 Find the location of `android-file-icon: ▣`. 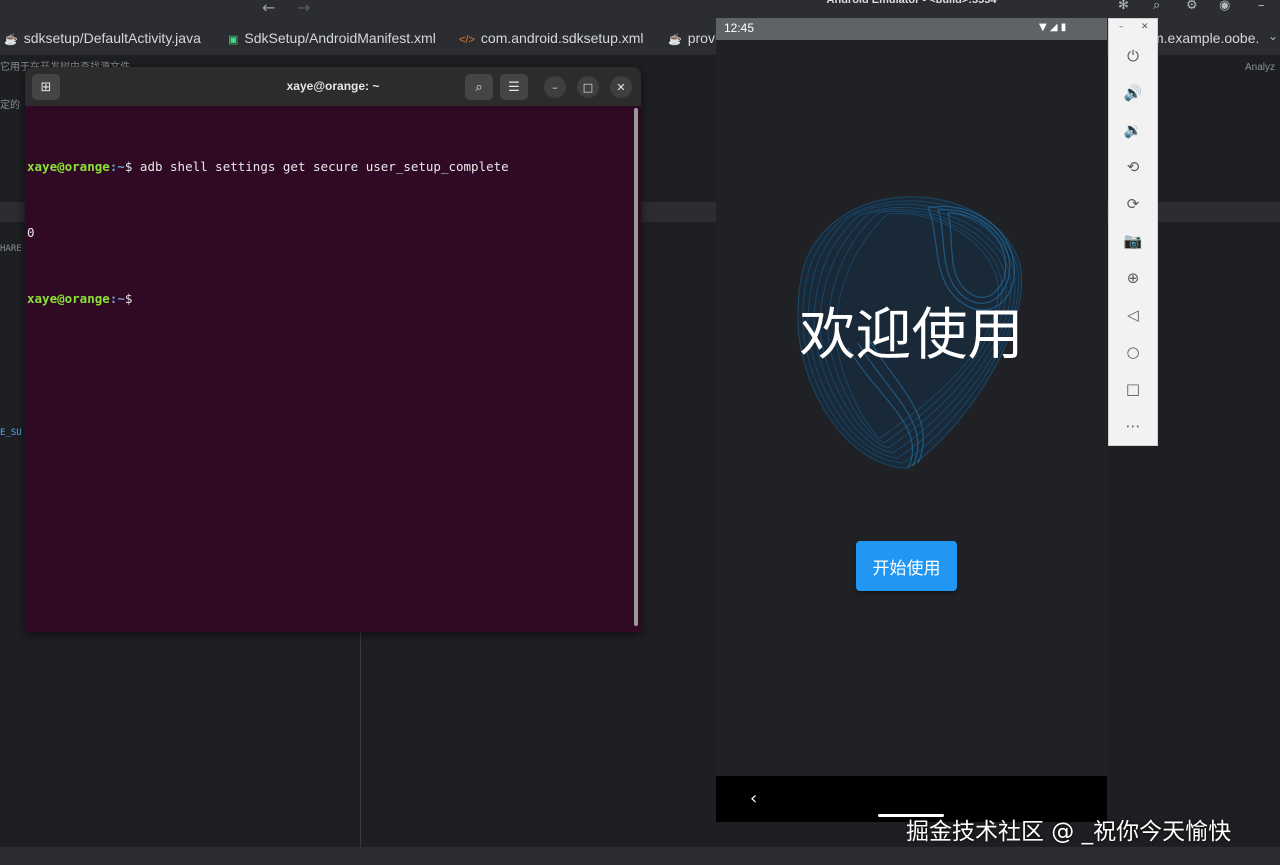

android-file-icon: ▣ is located at coordinates (233, 40).